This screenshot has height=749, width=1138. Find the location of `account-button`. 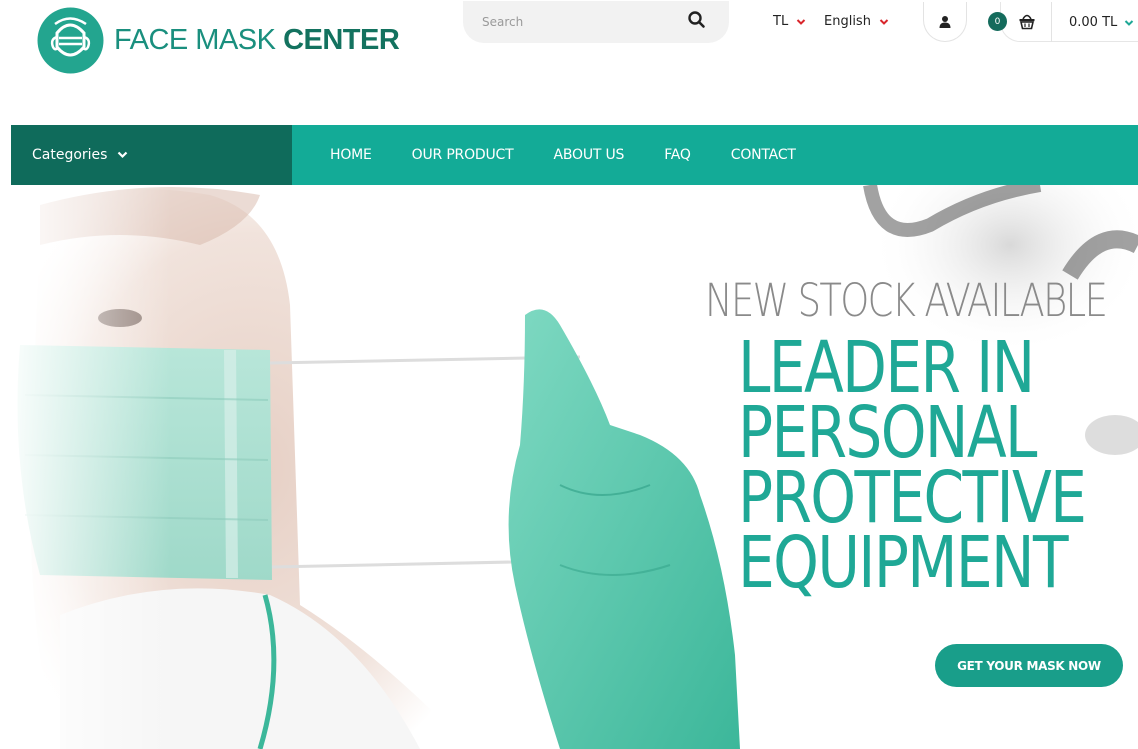

account-button is located at coordinates (945, 22).